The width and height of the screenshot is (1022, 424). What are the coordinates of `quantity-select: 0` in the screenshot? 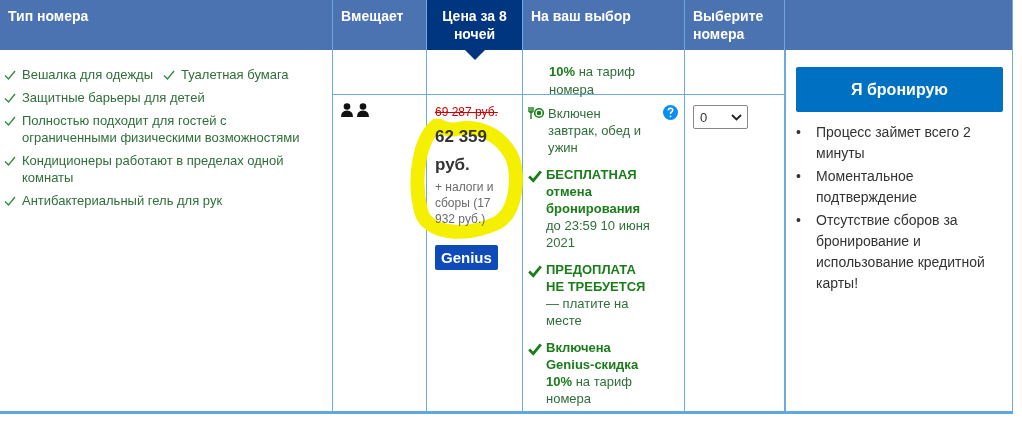 It's located at (720, 117).